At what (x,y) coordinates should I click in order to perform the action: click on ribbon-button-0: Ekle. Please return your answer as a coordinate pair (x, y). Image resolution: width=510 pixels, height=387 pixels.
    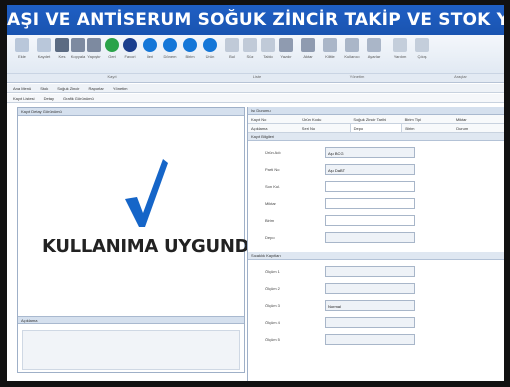
    Looking at the image, I should click on (22, 48).